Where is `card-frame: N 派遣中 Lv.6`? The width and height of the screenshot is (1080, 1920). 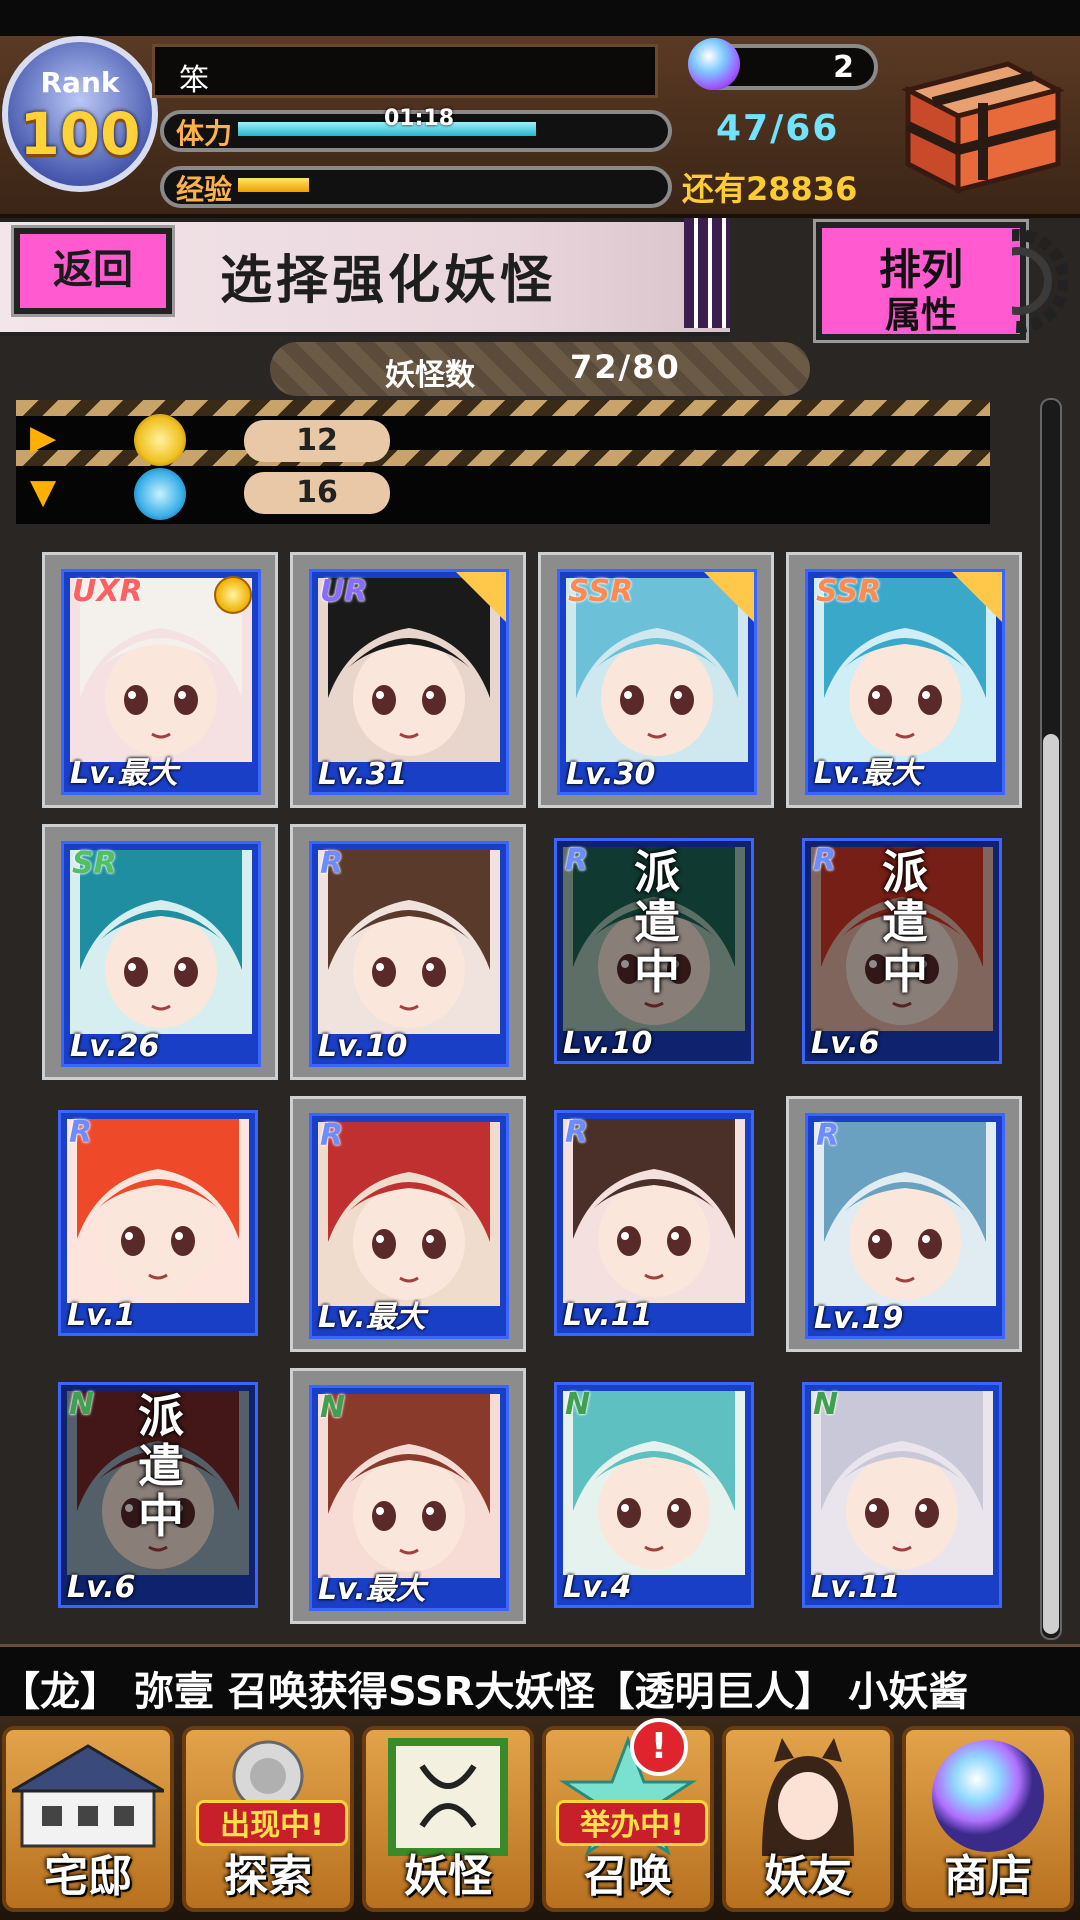
card-frame: N 派遣中 Lv.6 is located at coordinates (158, 1495).